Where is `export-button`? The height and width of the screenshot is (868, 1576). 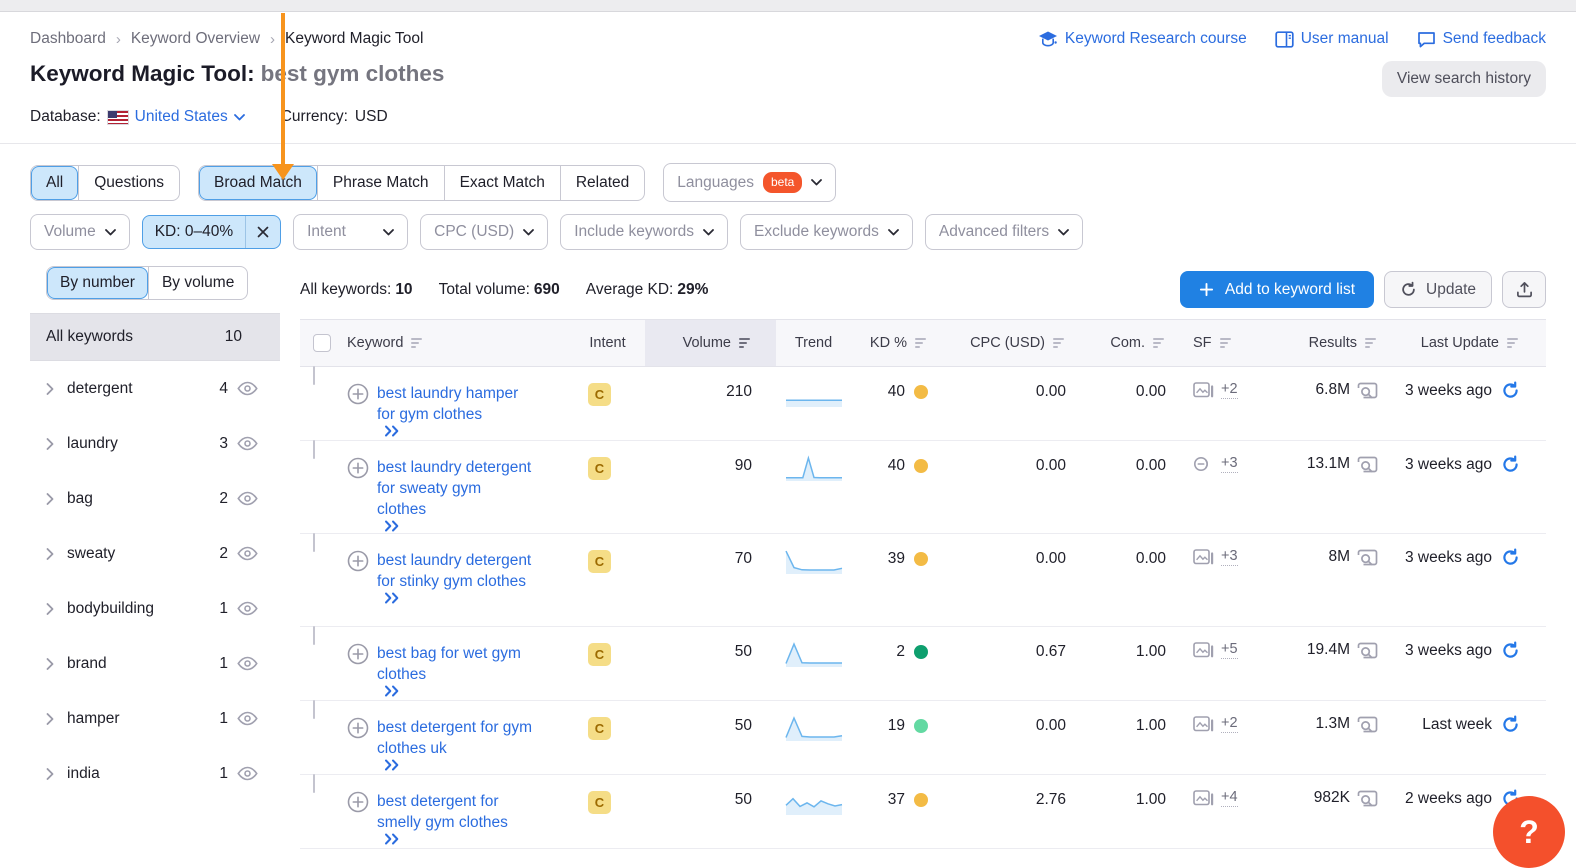 export-button is located at coordinates (1524, 289).